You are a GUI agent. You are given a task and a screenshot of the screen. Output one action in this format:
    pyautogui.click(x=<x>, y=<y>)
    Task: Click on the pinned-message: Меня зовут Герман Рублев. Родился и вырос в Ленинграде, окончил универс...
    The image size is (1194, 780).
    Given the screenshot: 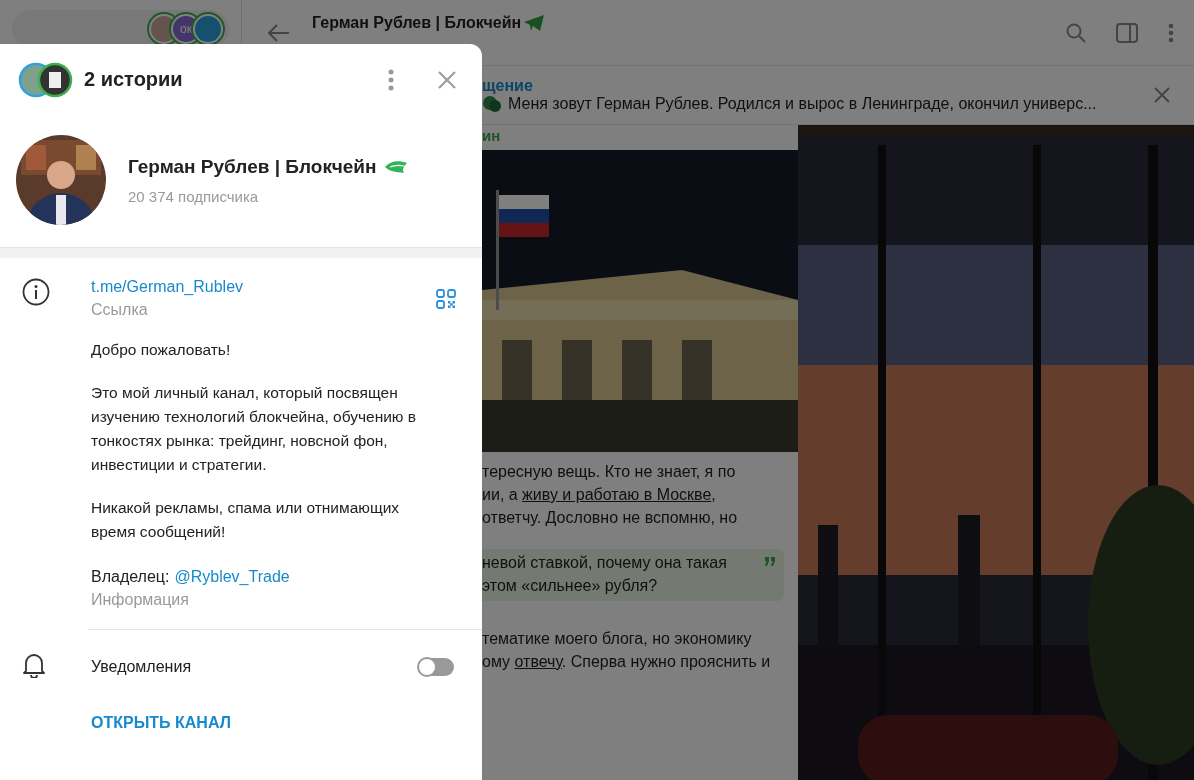 What is the action you would take?
    pyautogui.click(x=802, y=104)
    